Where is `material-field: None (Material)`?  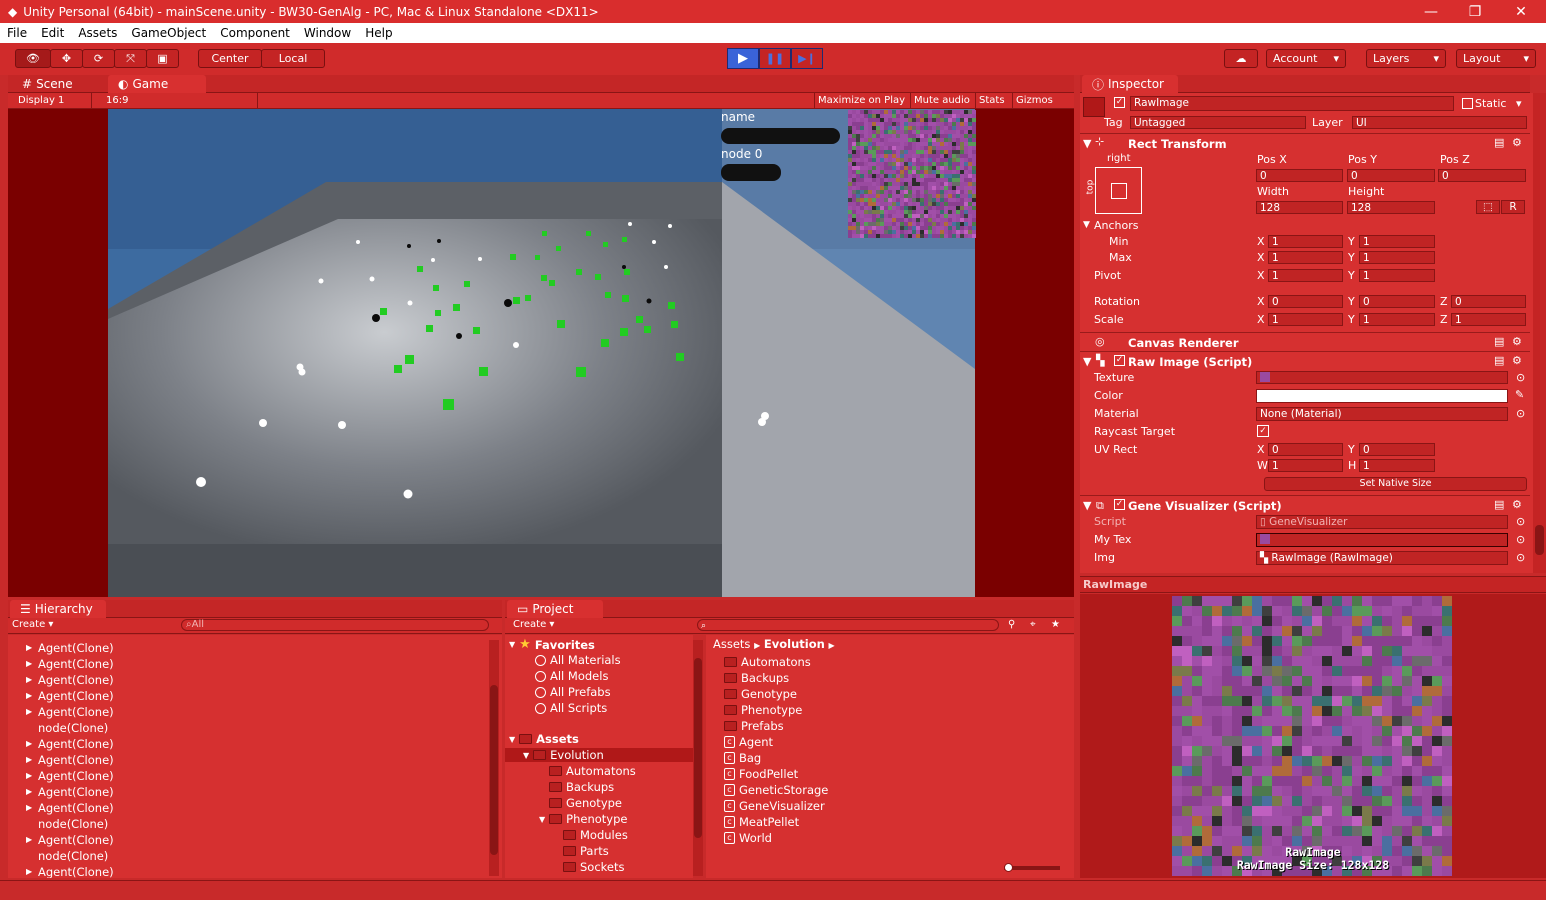
material-field: None (Material) is located at coordinates (1382, 414).